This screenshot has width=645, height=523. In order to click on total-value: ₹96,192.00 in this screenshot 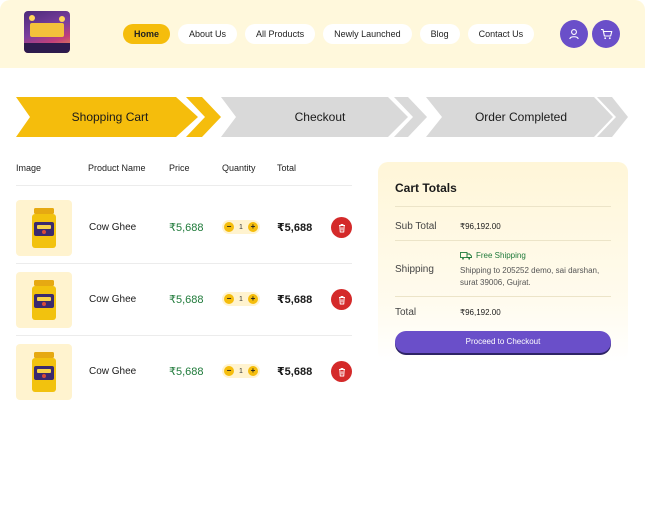, I will do `click(480, 312)`.